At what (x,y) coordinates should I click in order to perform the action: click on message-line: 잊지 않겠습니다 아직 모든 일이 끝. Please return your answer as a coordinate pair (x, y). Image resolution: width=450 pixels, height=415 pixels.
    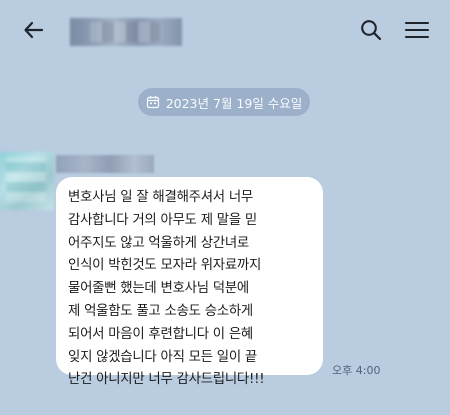
    Looking at the image, I should click on (163, 357).